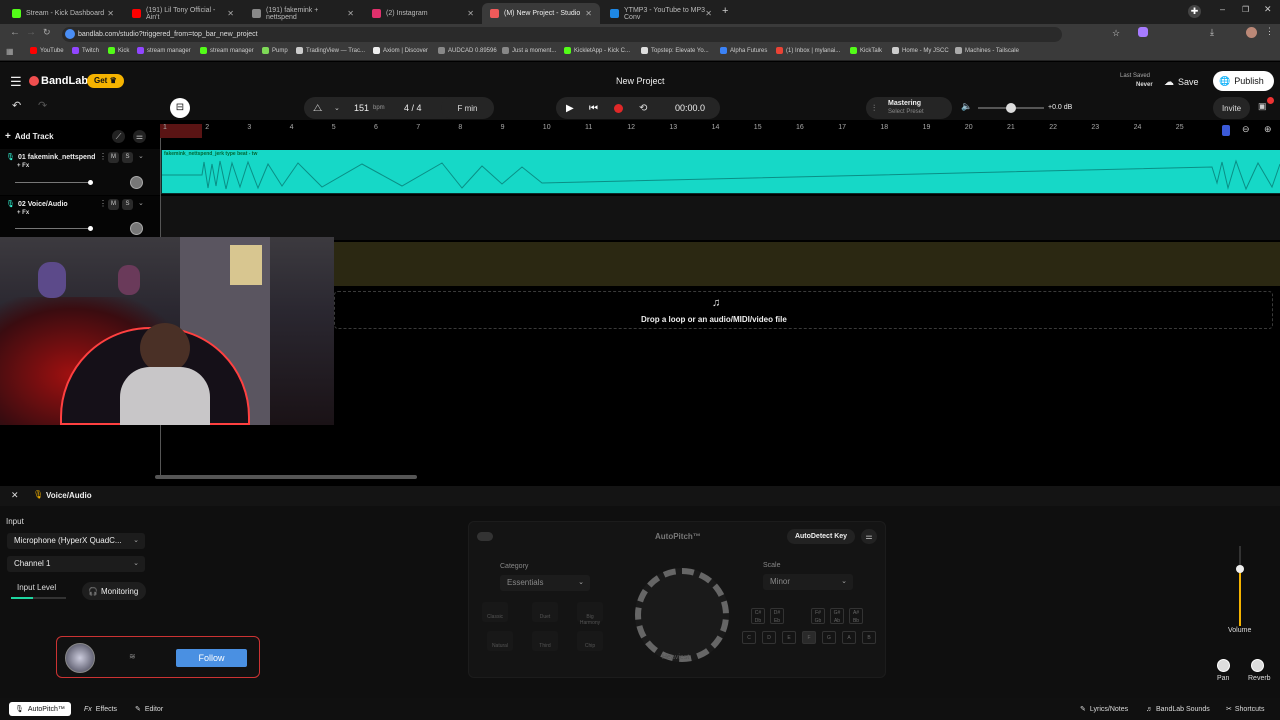  Describe the element at coordinates (1251, 32) in the screenshot. I see `profile-avatar` at that location.